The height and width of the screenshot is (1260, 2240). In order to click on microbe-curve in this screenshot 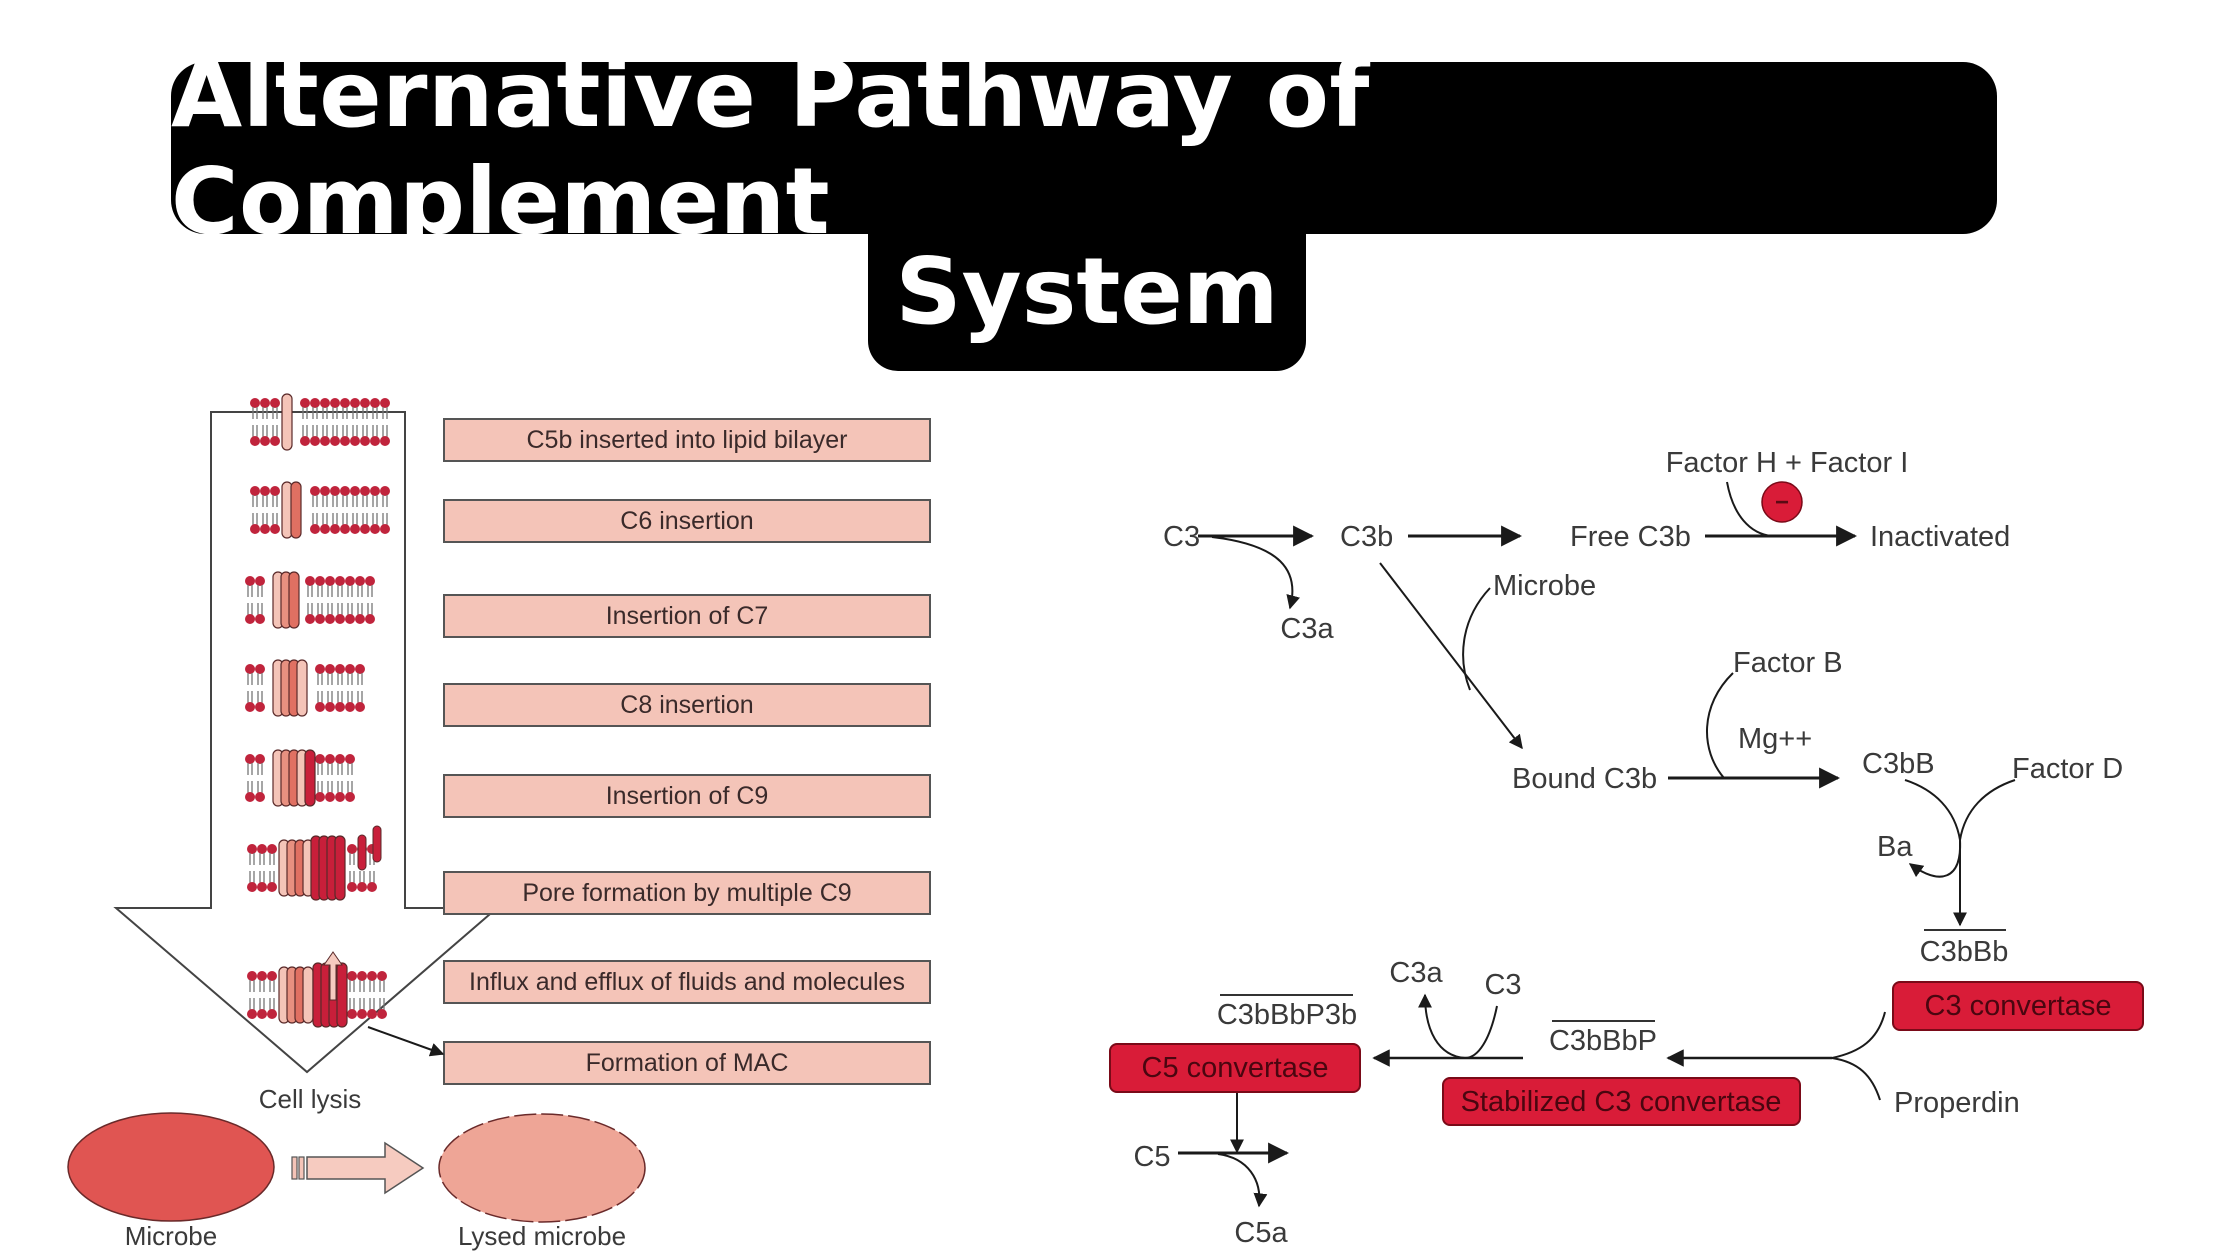, I will do `click(1476, 639)`.